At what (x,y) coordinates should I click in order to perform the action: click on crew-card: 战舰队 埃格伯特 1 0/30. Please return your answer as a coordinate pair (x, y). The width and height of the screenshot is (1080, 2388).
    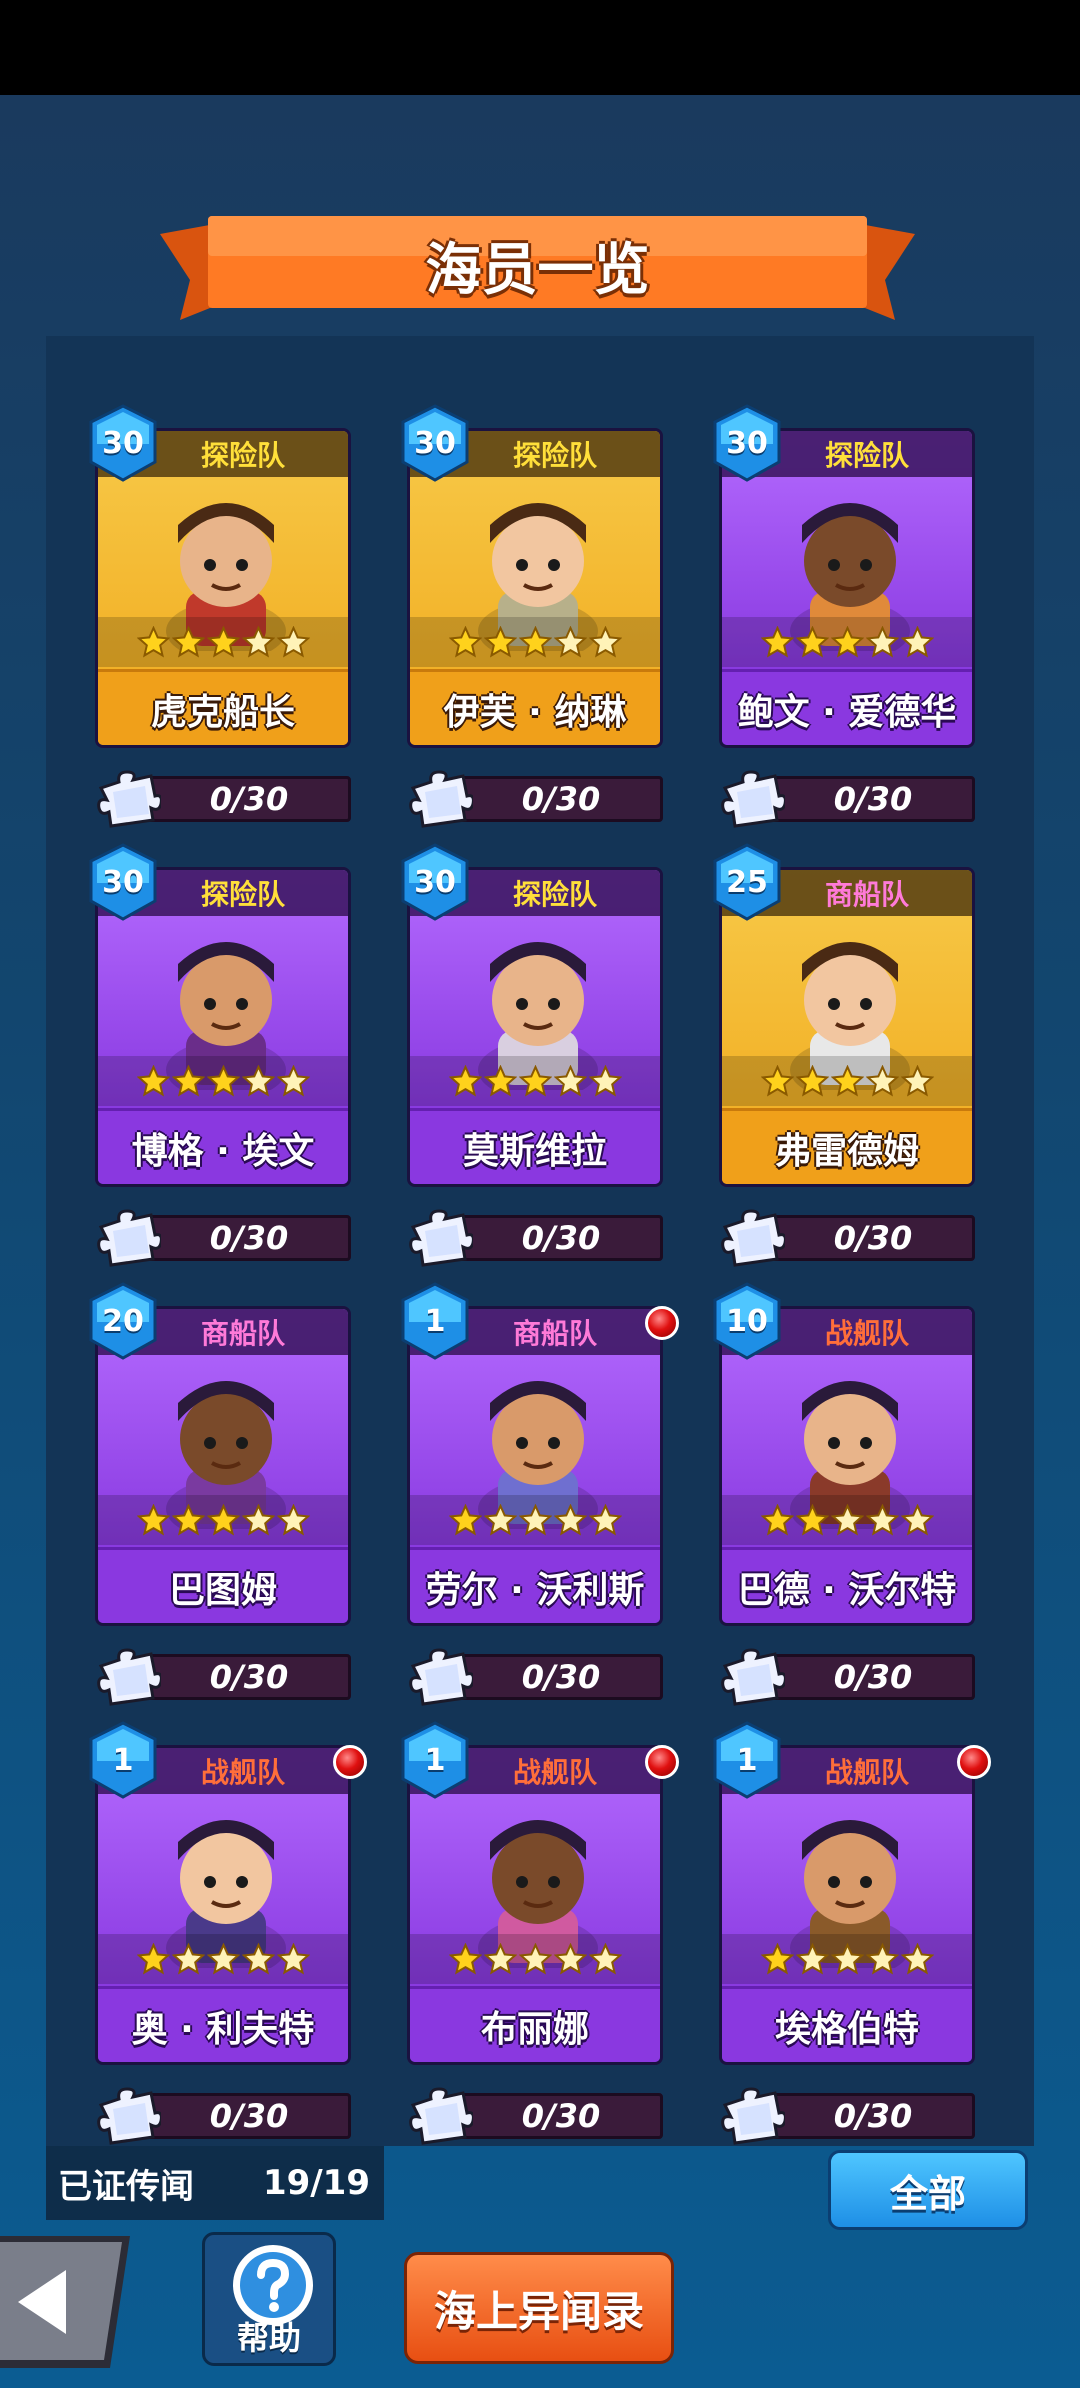
    Looking at the image, I should click on (852, 1915).